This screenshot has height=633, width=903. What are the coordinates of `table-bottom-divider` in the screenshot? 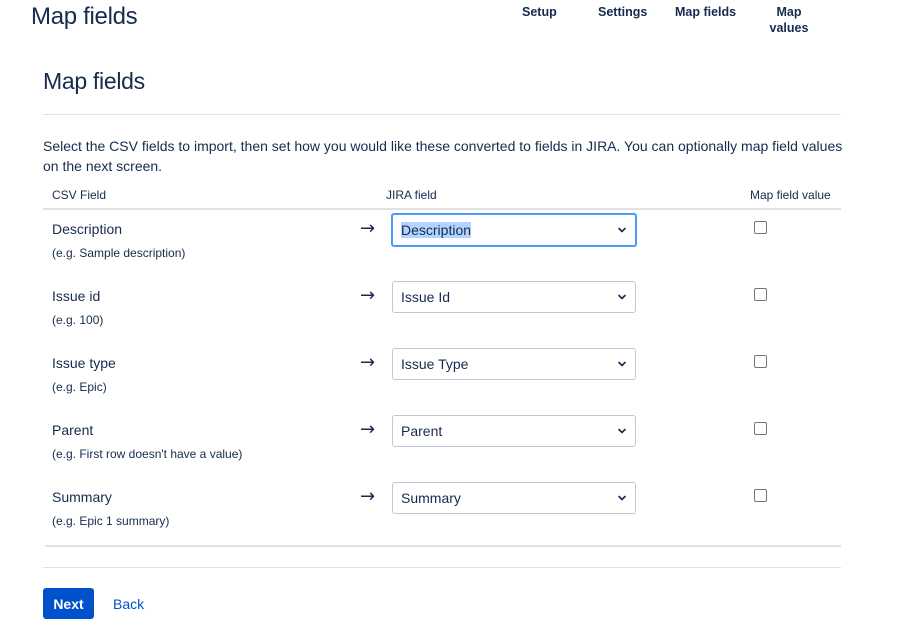 It's located at (443, 546).